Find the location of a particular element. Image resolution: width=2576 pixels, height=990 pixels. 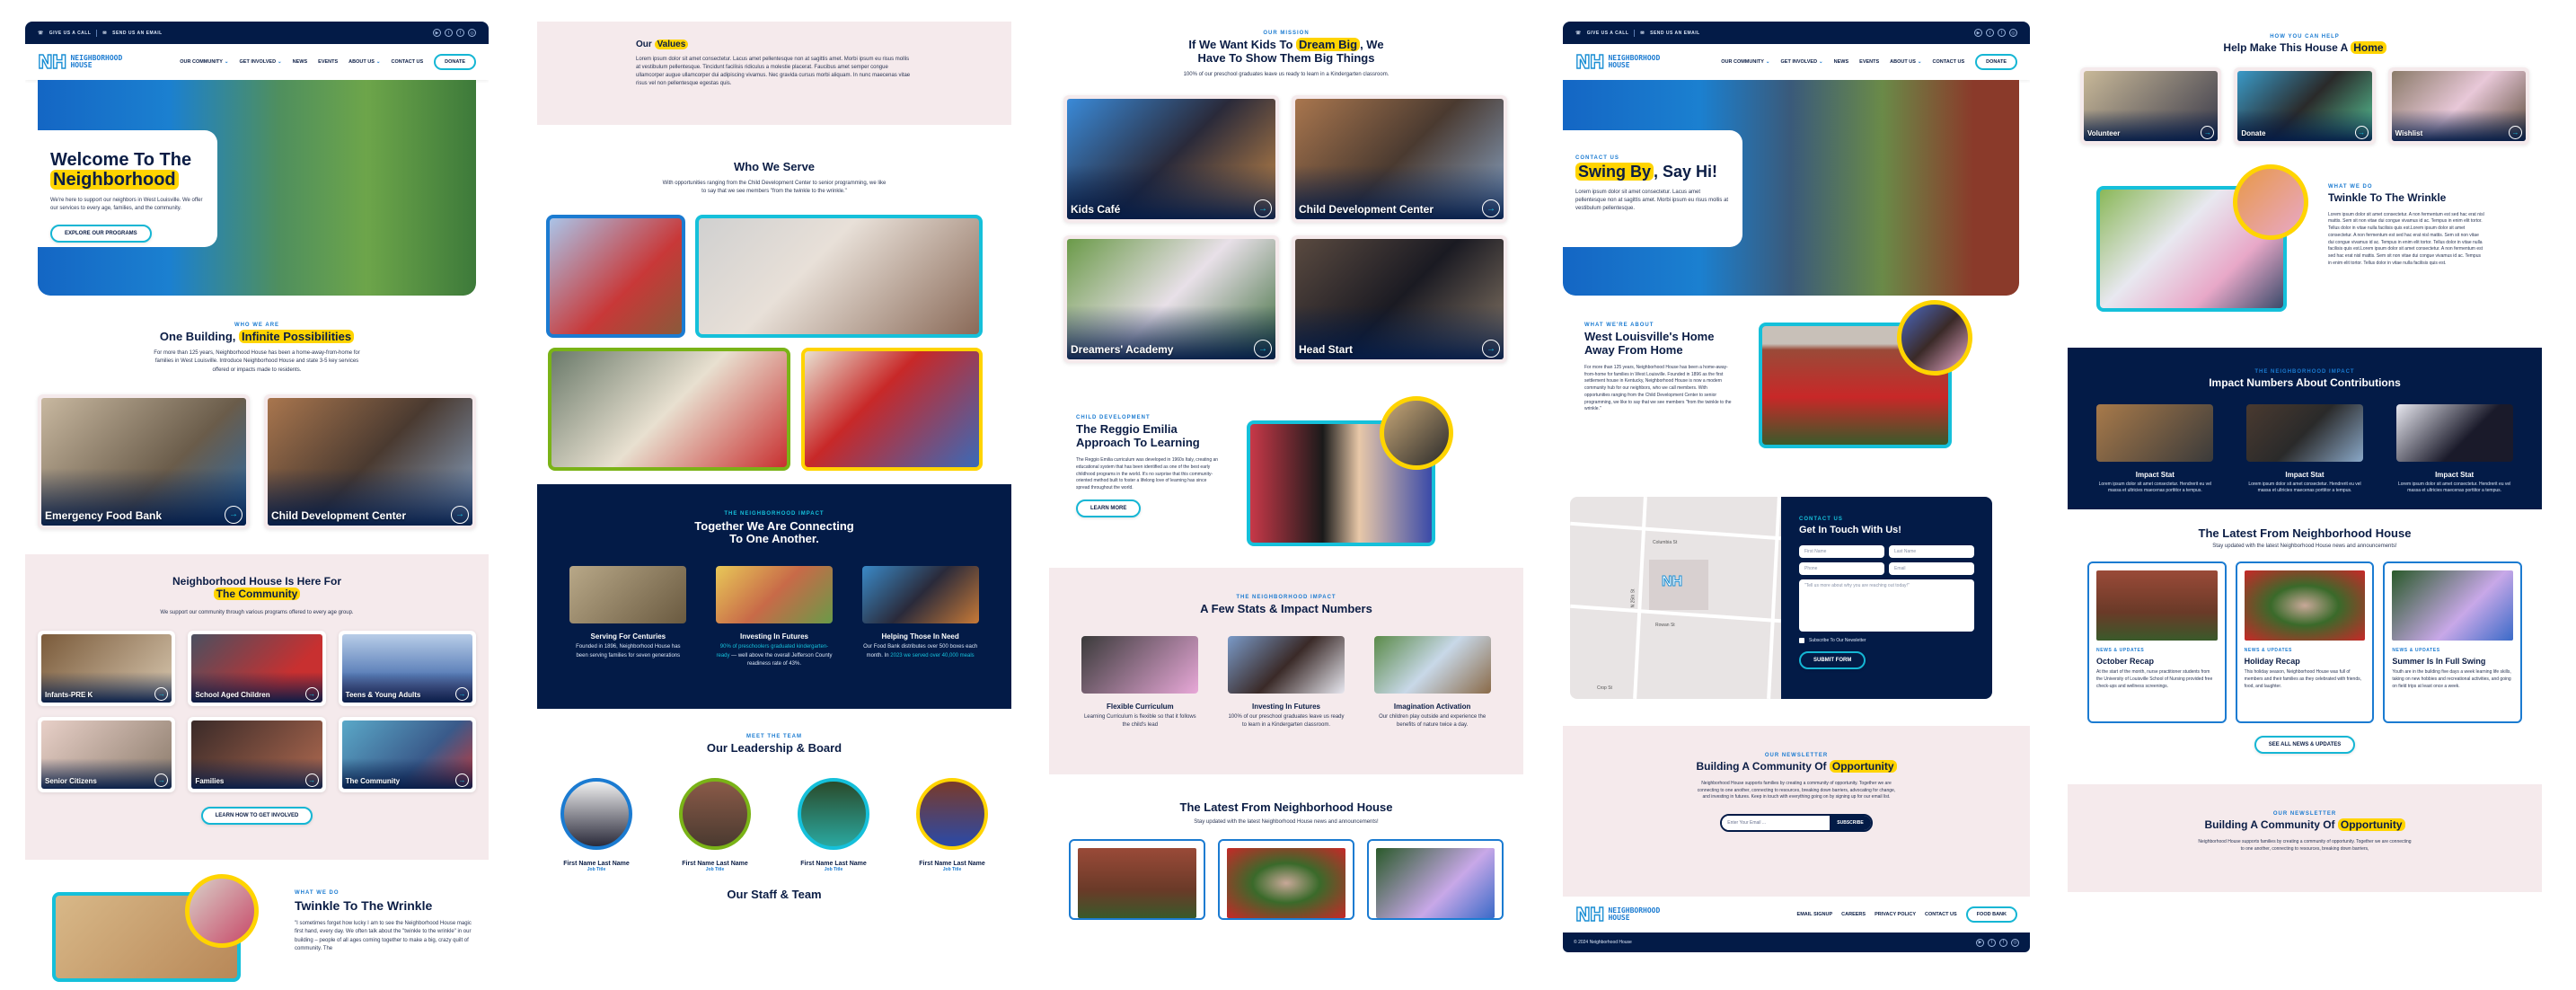

section-eyebrow: OUR MISSION is located at coordinates (1286, 34).